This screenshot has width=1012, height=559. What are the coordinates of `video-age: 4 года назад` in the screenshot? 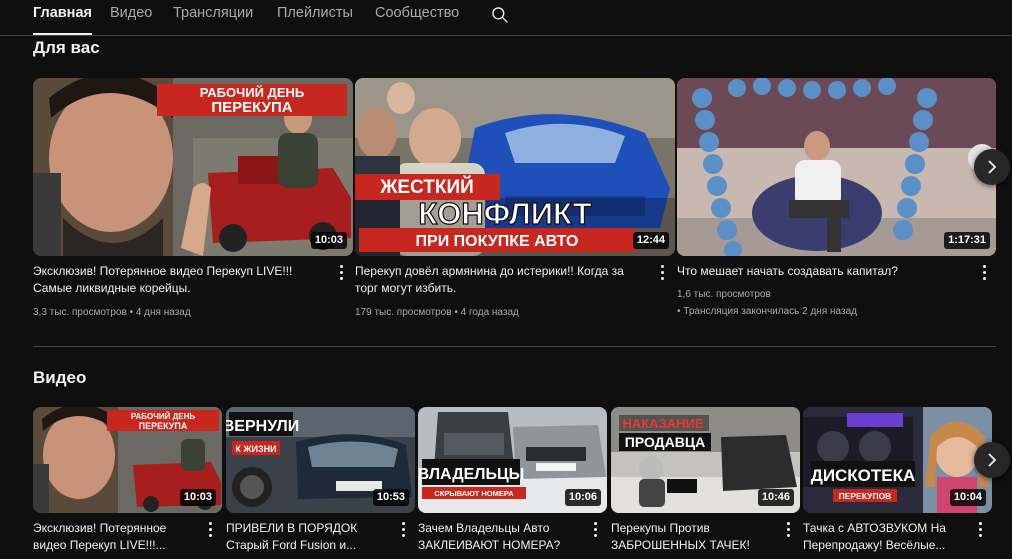 It's located at (489, 312).